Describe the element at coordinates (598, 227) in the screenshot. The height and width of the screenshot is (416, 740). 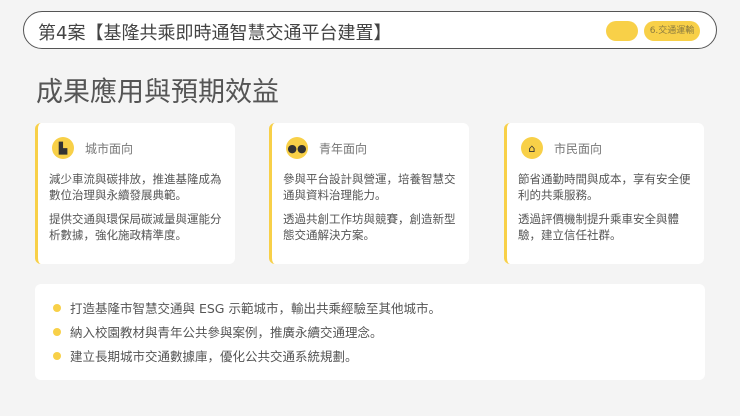
I see `card-text: 透過評價機制提升乘車安全與體驗，建立信任社群。` at that location.